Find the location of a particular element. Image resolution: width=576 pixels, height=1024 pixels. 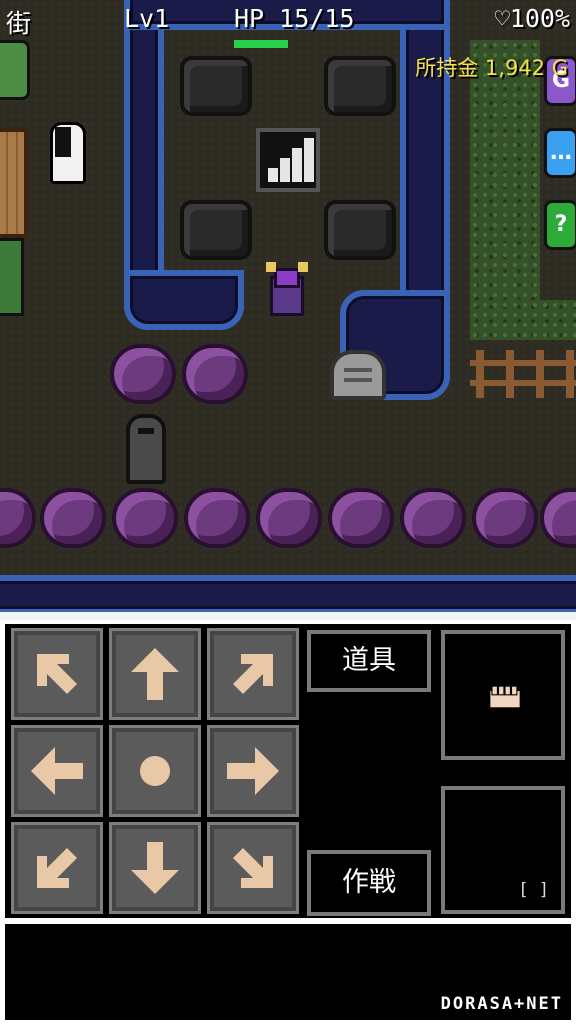

npc-villager is located at coordinates (12, 277).